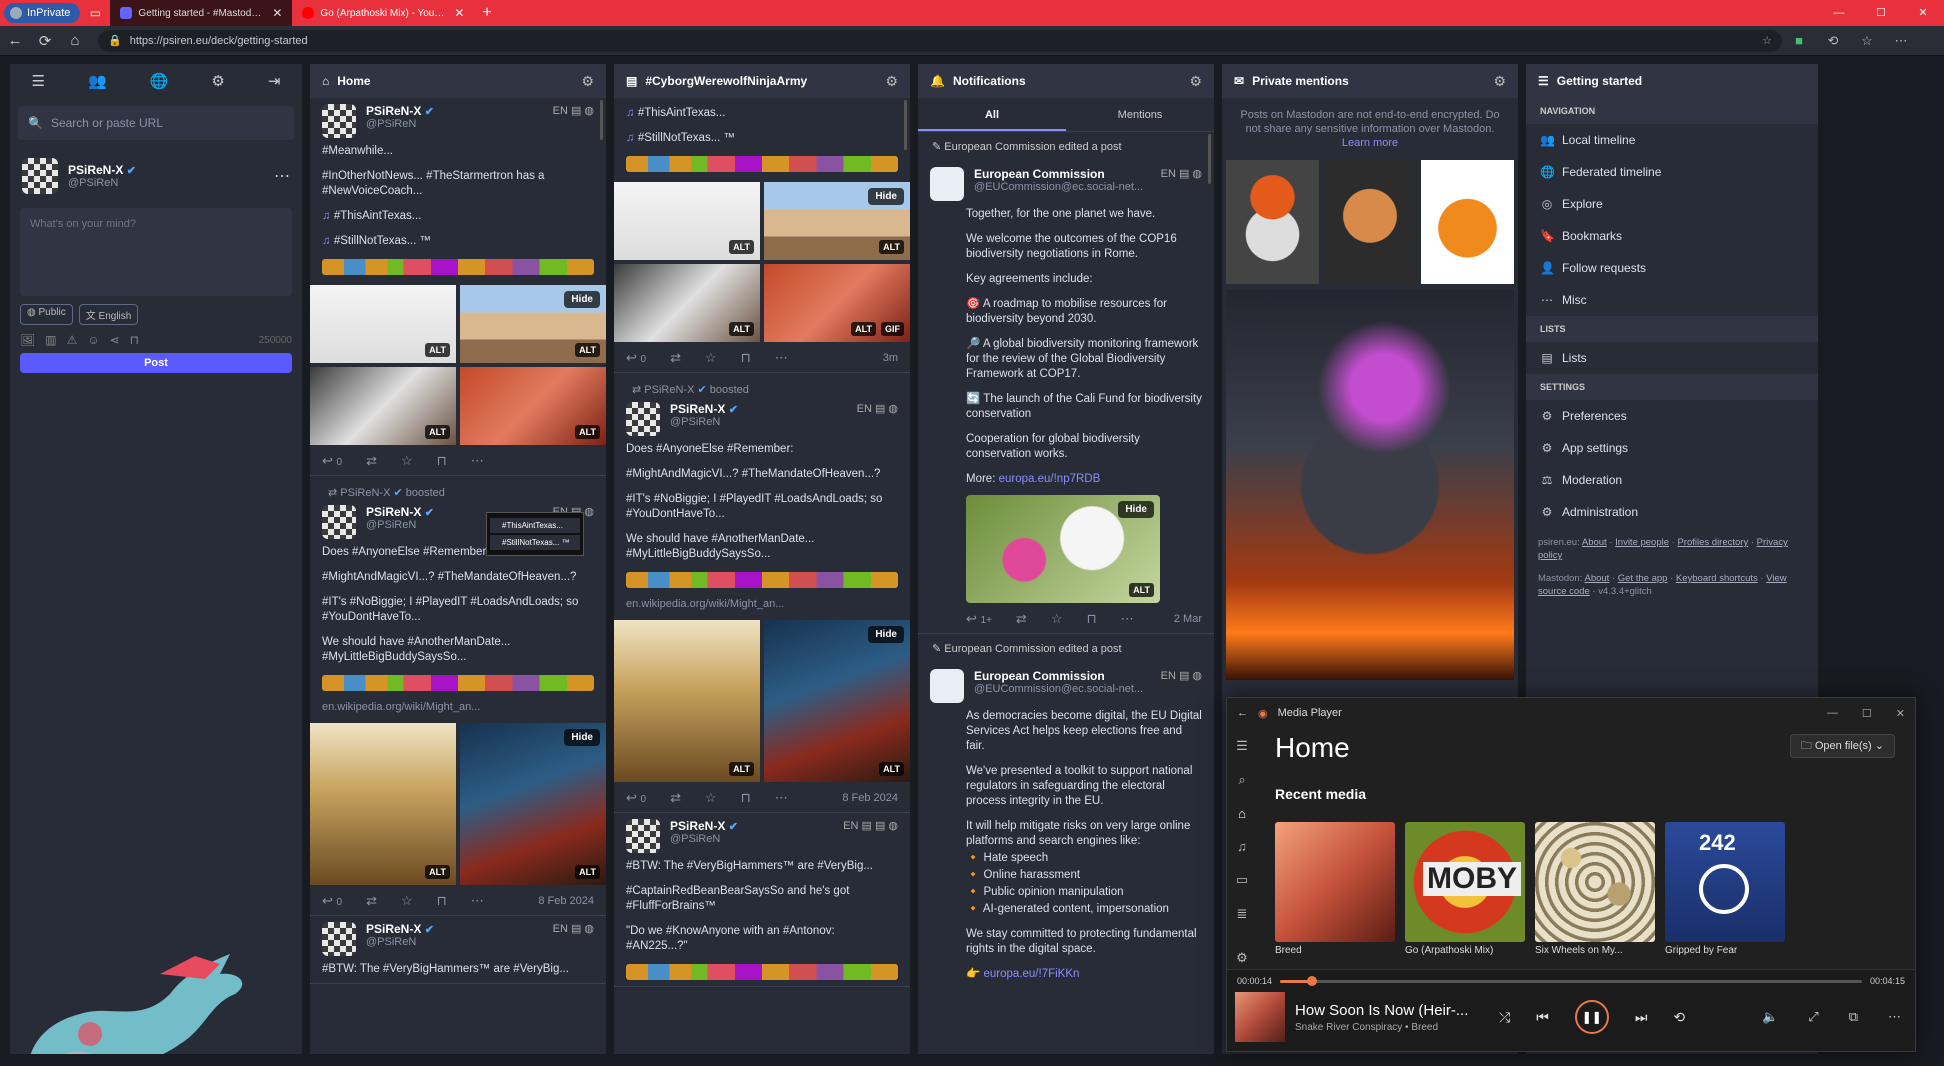 This screenshot has width=1944, height=1066. I want to click on new-tab-button: +, so click(486, 13).